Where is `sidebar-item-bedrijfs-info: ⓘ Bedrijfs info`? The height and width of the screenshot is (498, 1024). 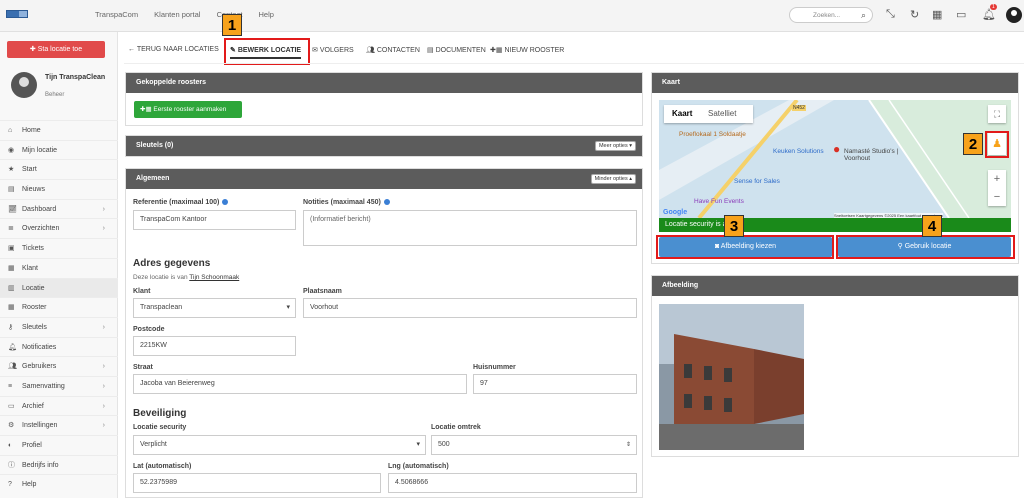 sidebar-item-bedrijfs-info: ⓘ Bedrijfs info is located at coordinates (59, 464).